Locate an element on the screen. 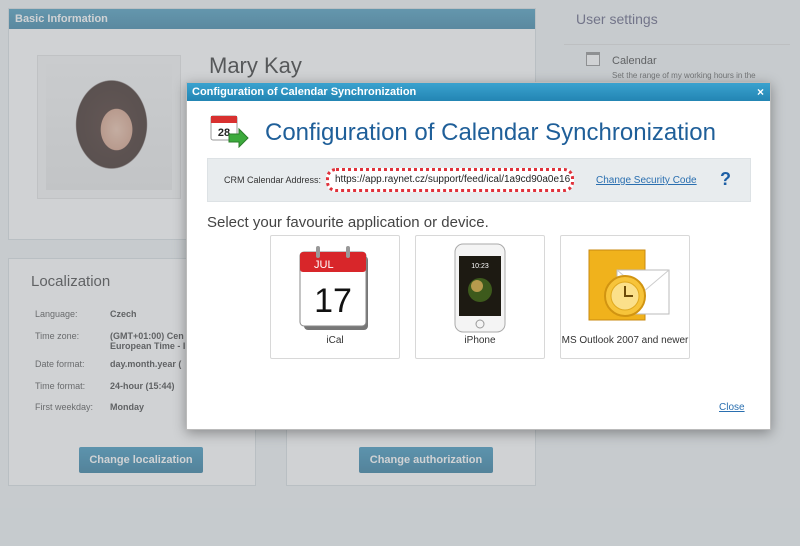 The width and height of the screenshot is (800, 546). iphone-option: 10:23 iPhone is located at coordinates (480, 297).